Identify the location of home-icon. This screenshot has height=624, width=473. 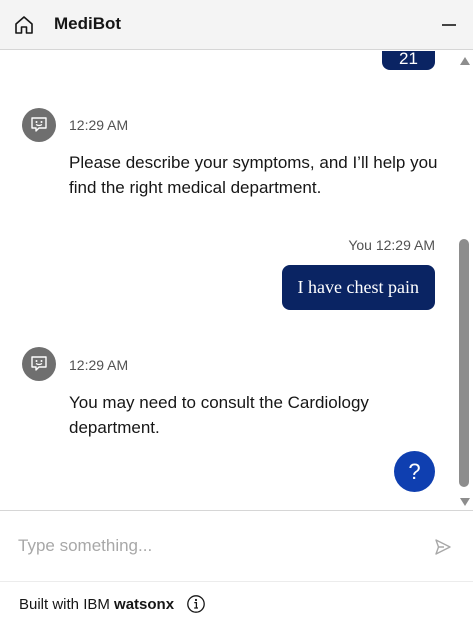
(24, 25).